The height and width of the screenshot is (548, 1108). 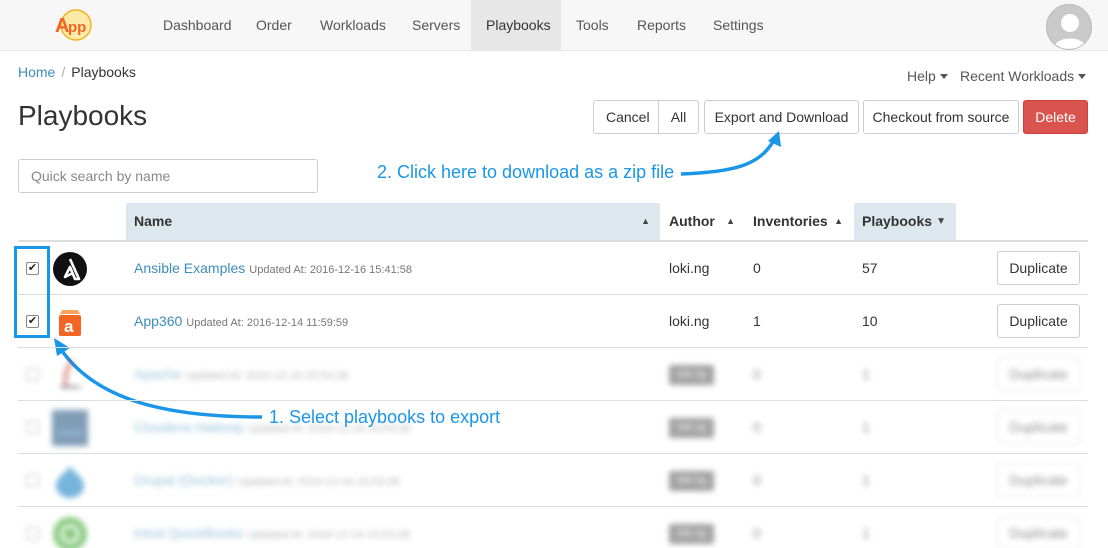 I want to click on column-header-name: Name ▲, so click(x=393, y=221).